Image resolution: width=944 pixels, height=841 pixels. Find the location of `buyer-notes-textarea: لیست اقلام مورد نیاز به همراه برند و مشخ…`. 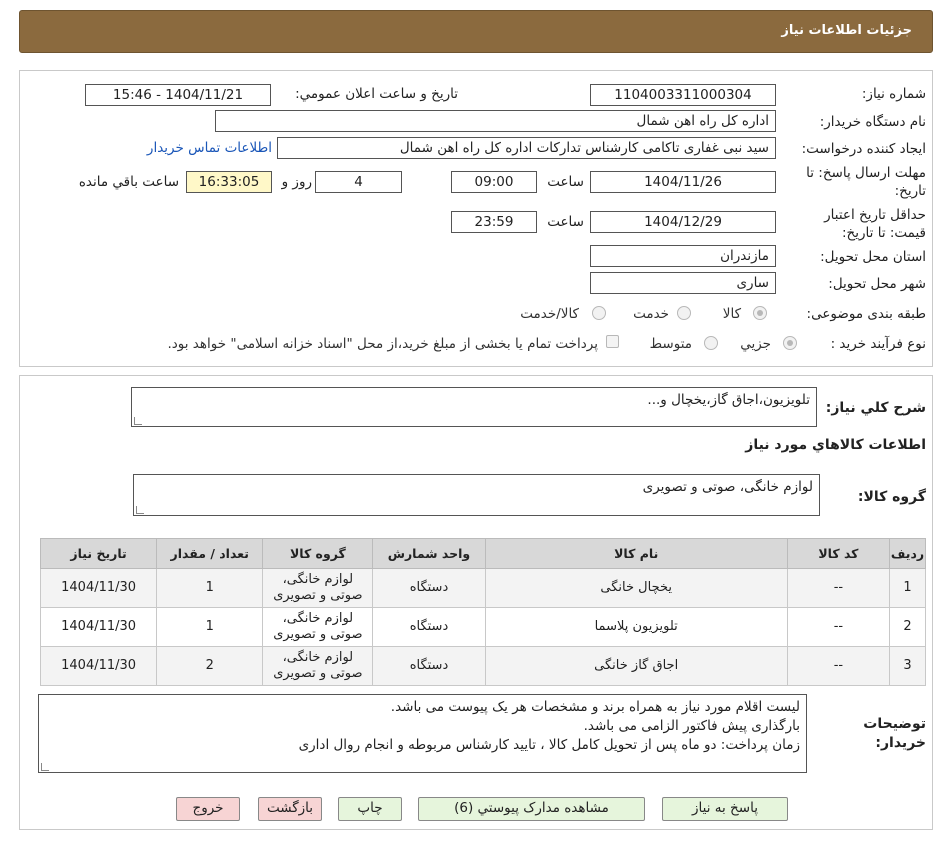

buyer-notes-textarea: لیست اقلام مورد نیاز به همراه برند و مشخ… is located at coordinates (422, 733).